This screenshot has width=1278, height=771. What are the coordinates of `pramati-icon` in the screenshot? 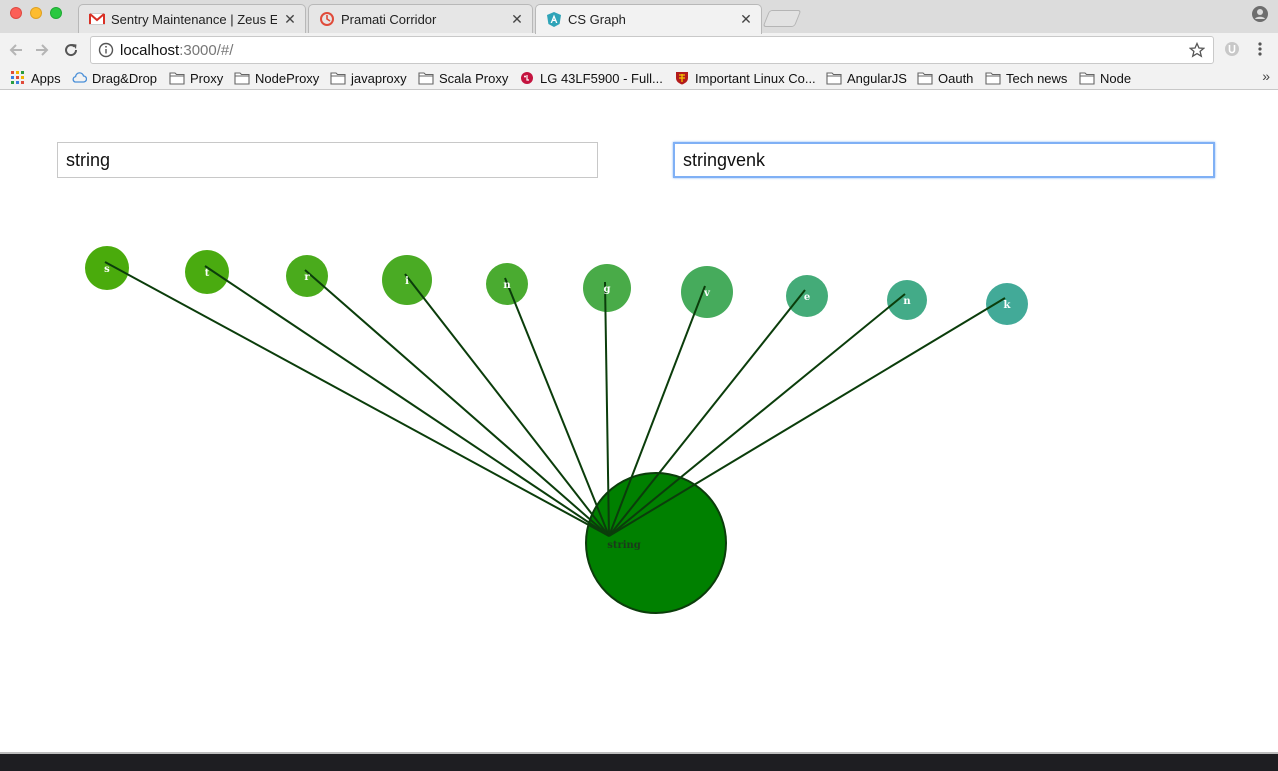 It's located at (327, 19).